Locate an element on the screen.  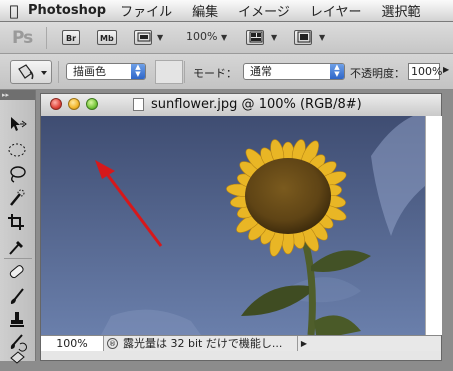
close-button is located at coordinates (56, 104).